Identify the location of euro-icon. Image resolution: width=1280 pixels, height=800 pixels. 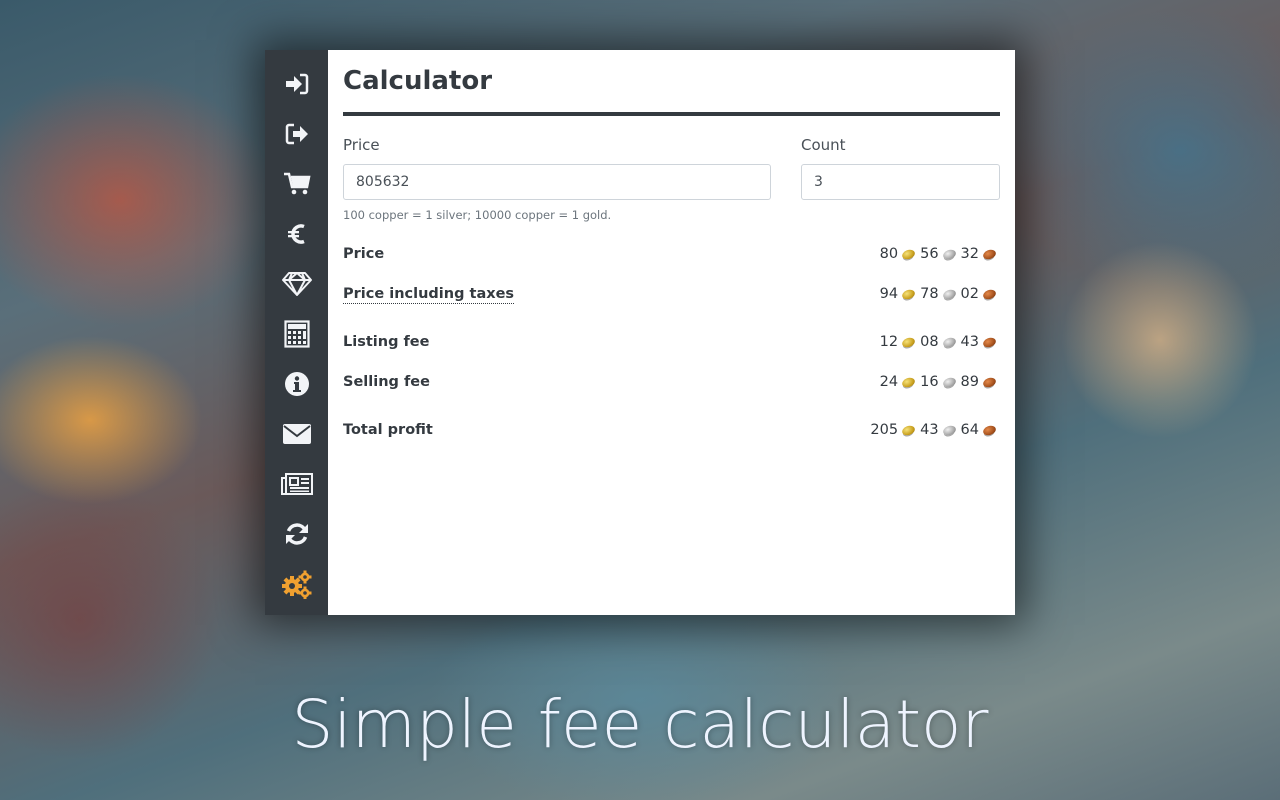
(297, 234).